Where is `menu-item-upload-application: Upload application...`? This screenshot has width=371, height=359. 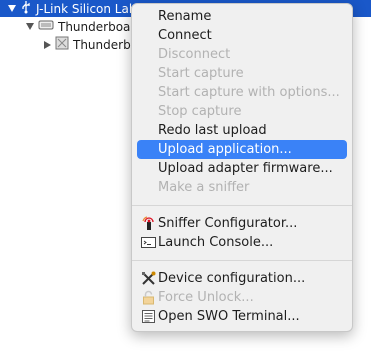 menu-item-upload-application: Upload application... is located at coordinates (242, 149).